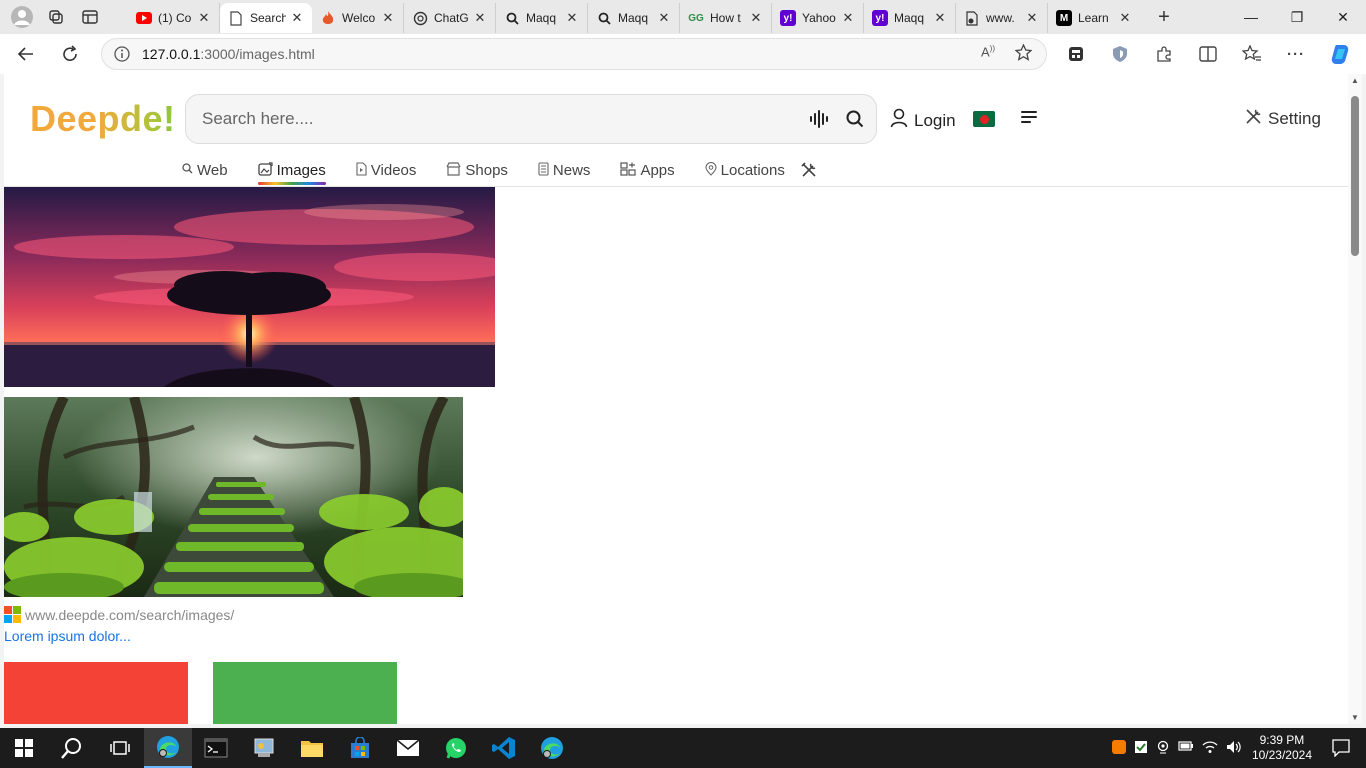 The width and height of the screenshot is (1366, 768). What do you see at coordinates (312, 748) in the screenshot?
I see `file-explorer-icon` at bounding box center [312, 748].